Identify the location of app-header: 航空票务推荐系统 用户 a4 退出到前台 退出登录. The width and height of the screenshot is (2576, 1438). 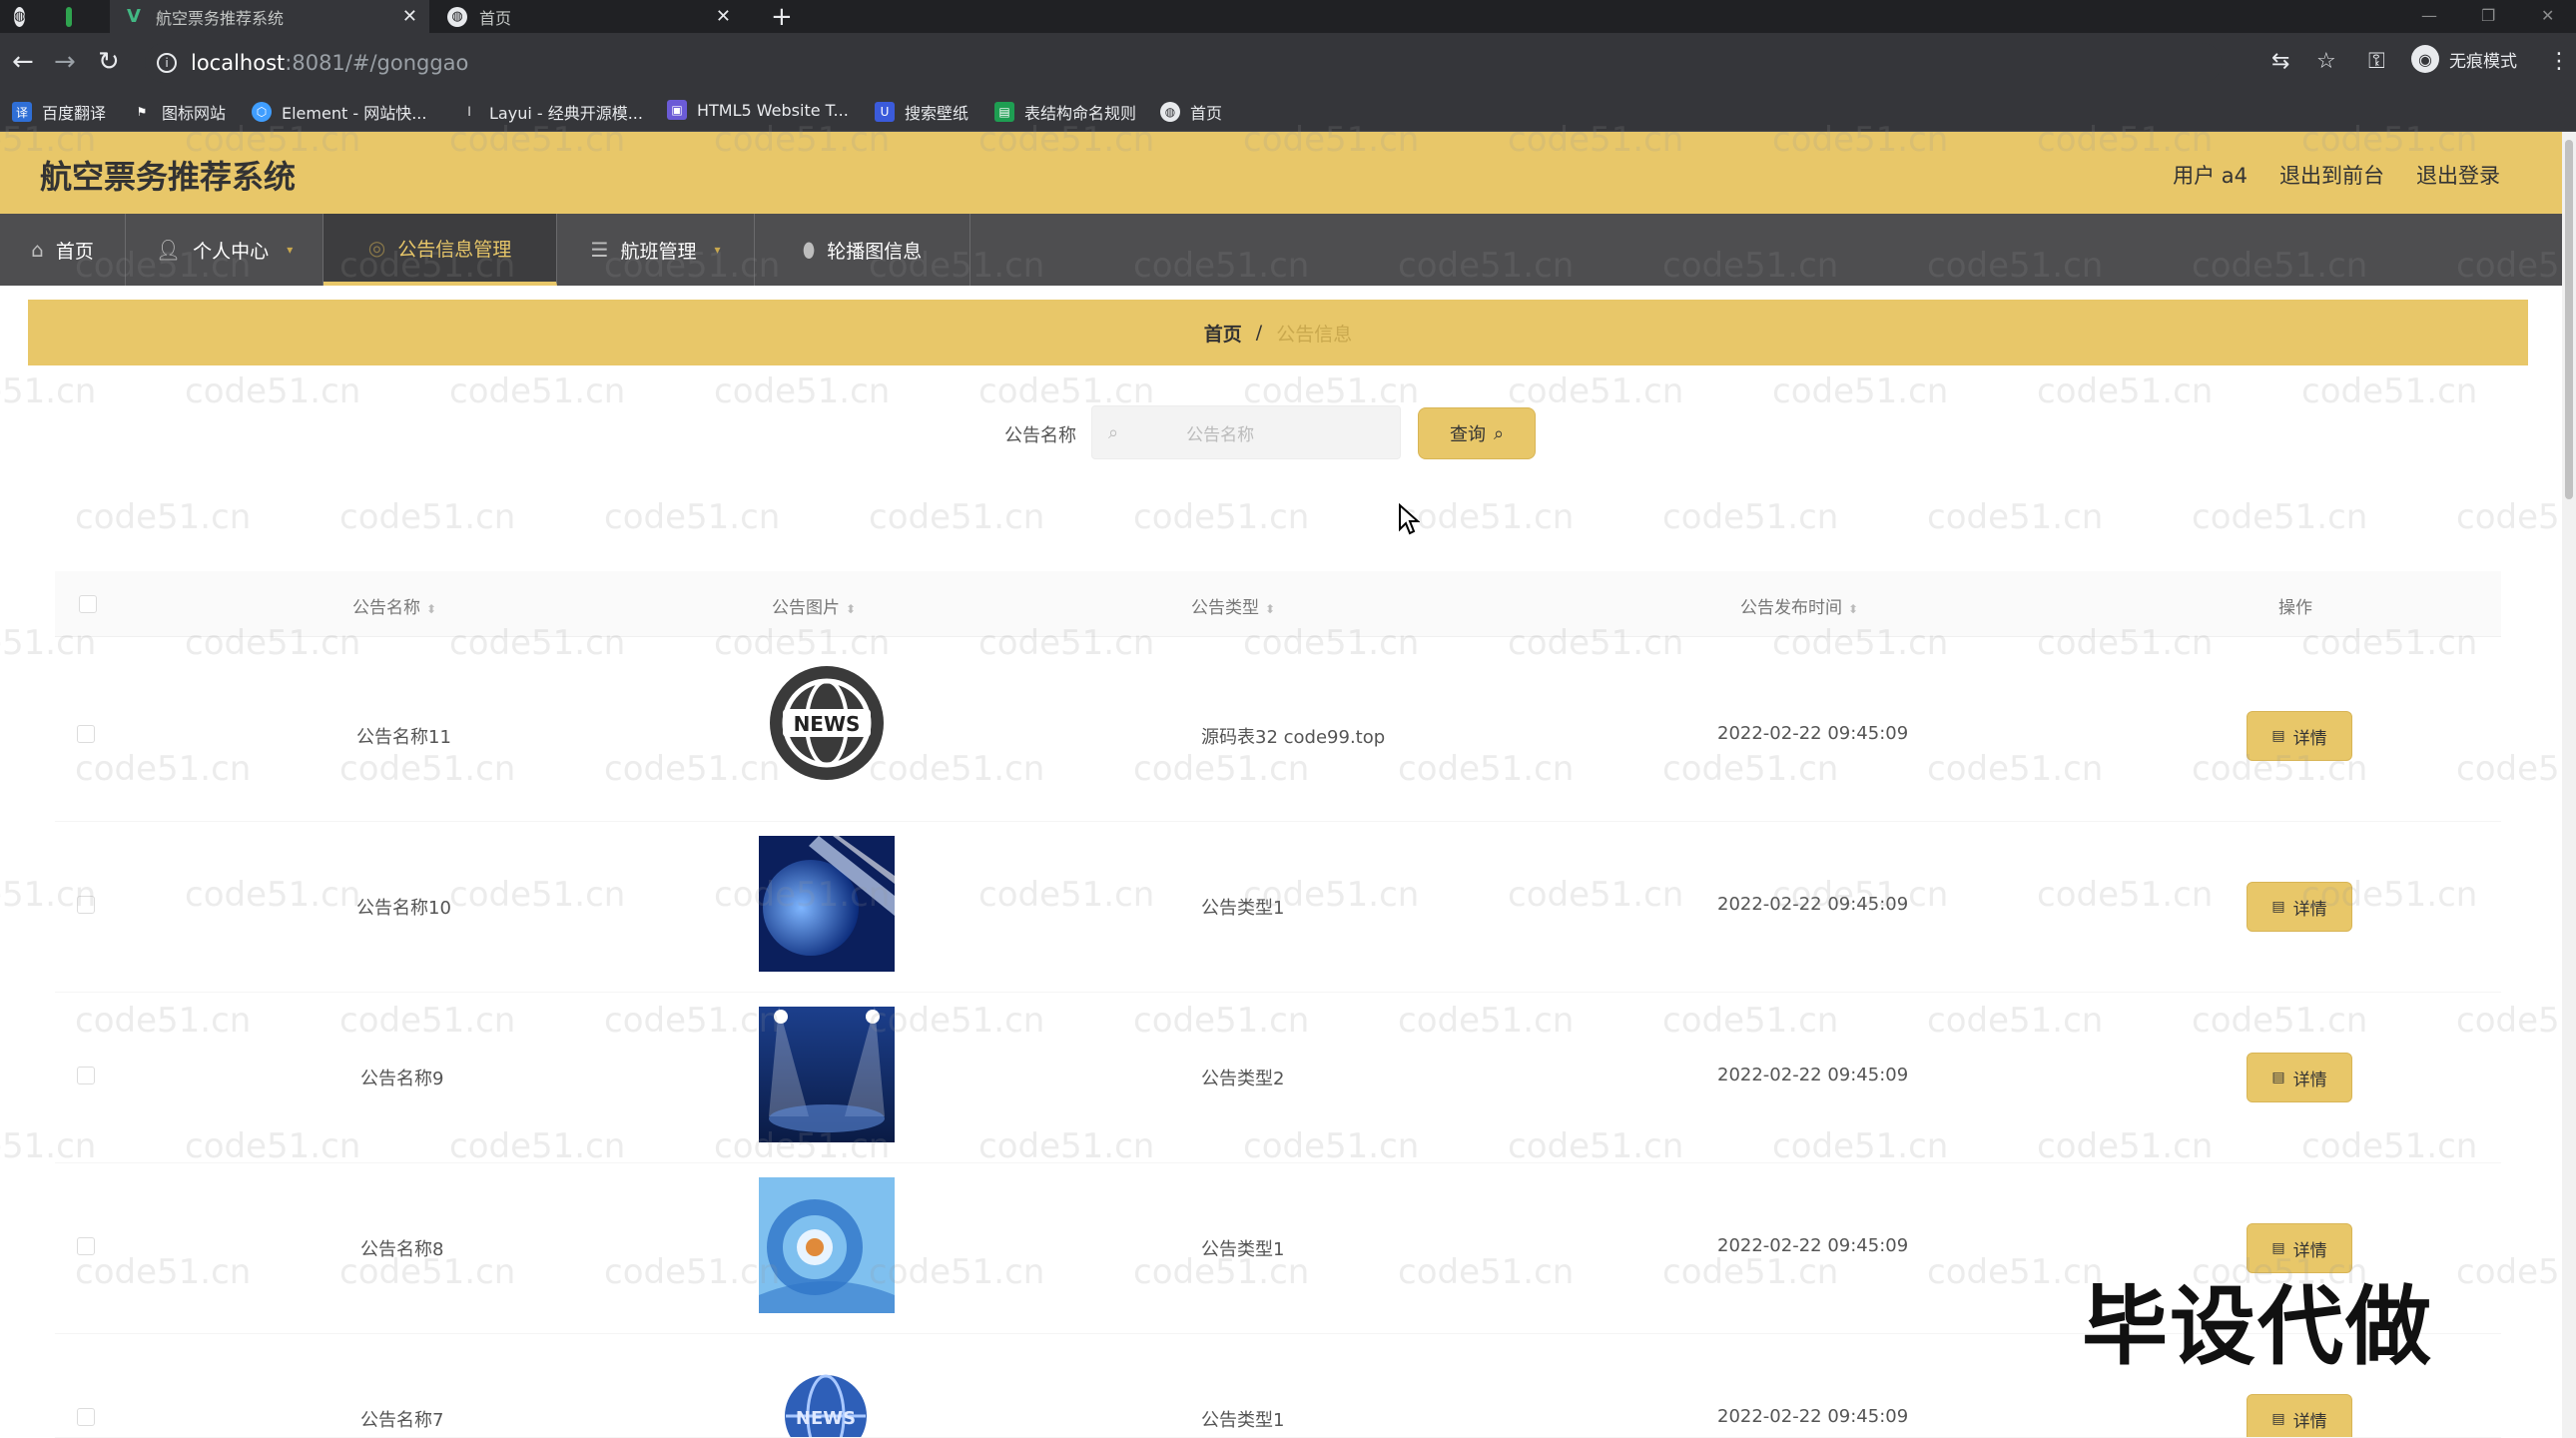
(1281, 173).